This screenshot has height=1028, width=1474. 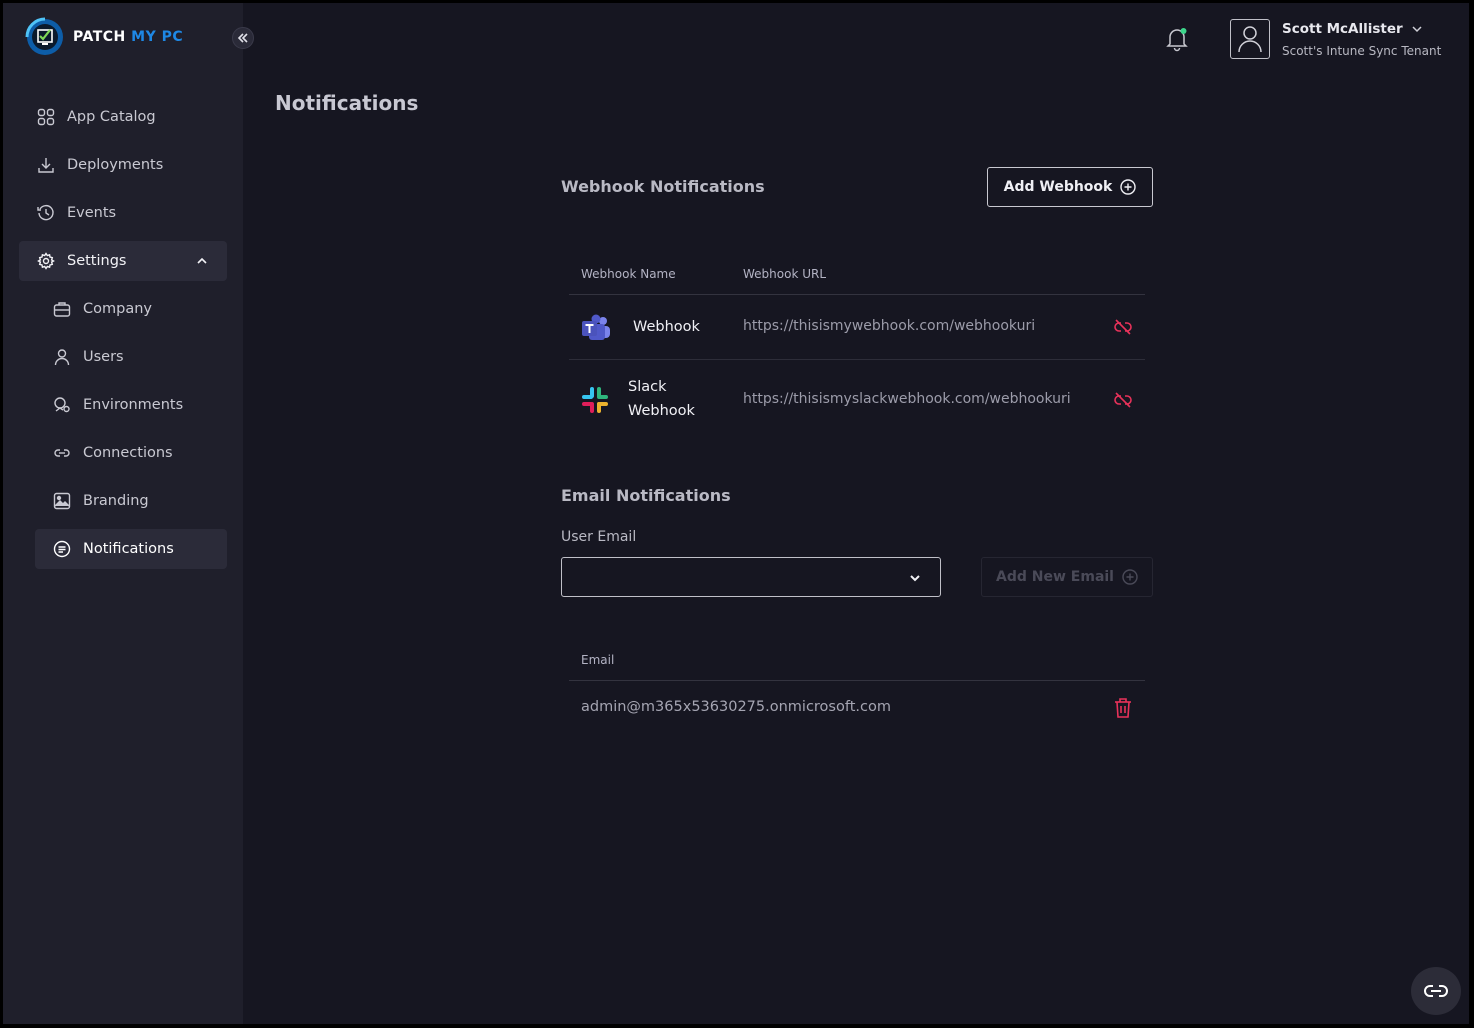 What do you see at coordinates (99, 37) in the screenshot?
I see `brand-name-part1: PATCH` at bounding box center [99, 37].